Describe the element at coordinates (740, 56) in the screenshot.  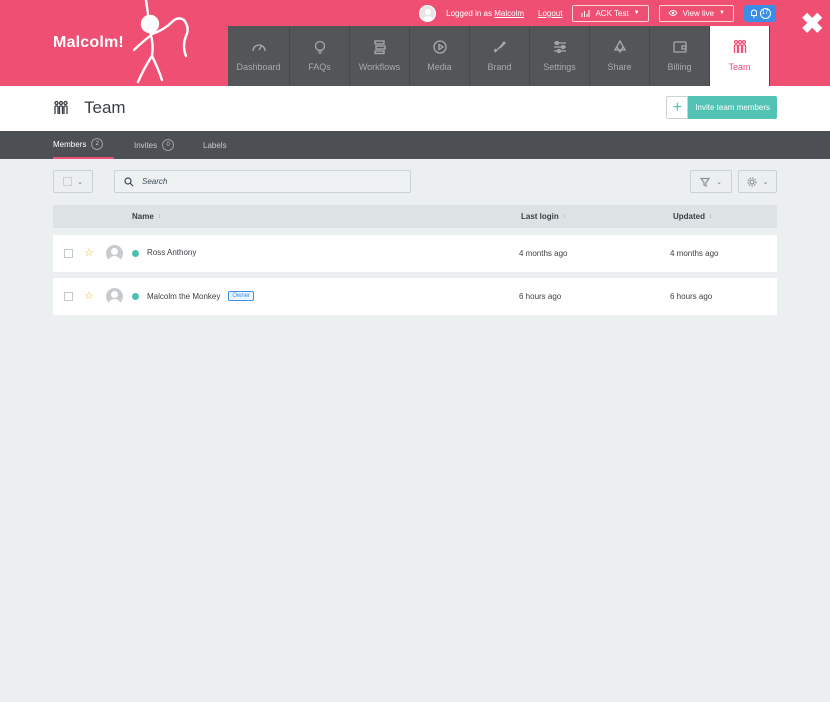
I see `nav-tab-team: Team` at that location.